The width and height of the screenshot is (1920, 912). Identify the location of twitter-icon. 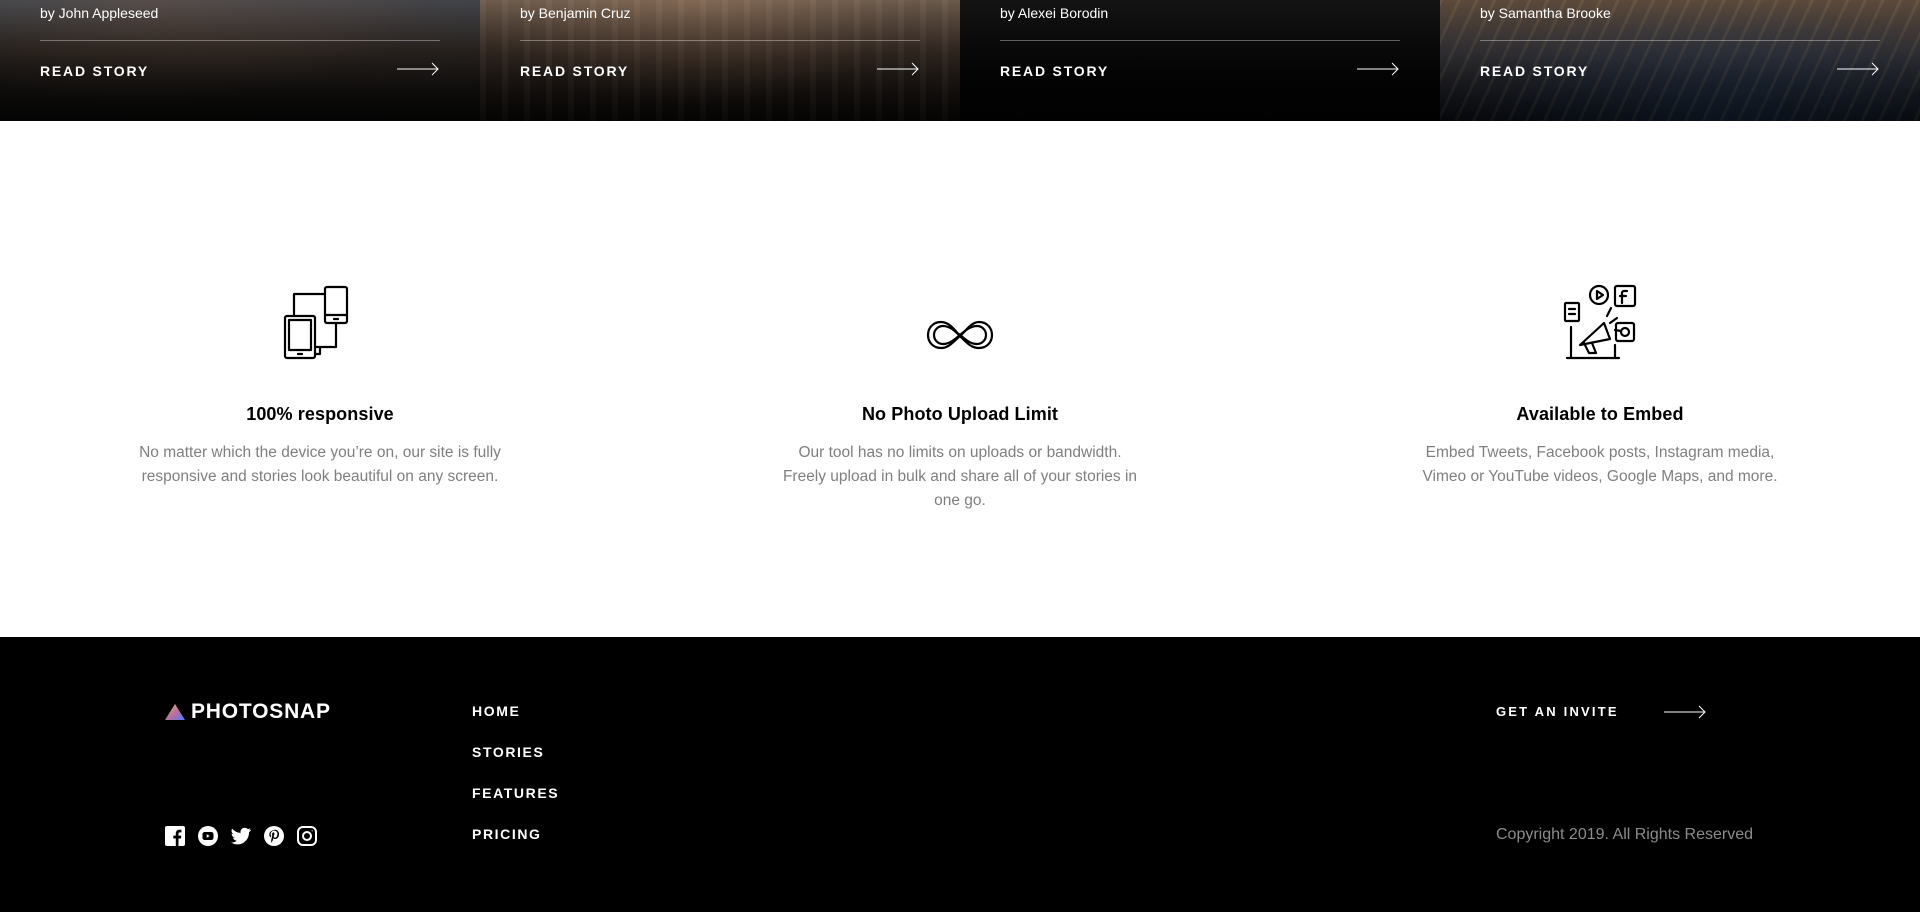
(241, 836).